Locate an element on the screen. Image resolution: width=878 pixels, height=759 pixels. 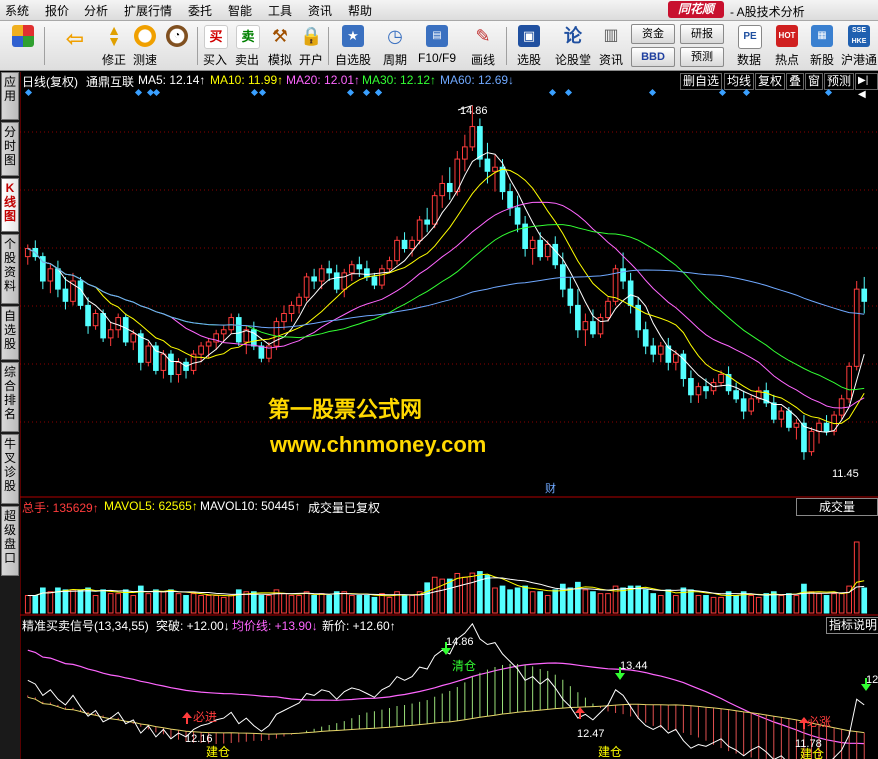
data-label: 数据 is located at coordinates (748, 60).